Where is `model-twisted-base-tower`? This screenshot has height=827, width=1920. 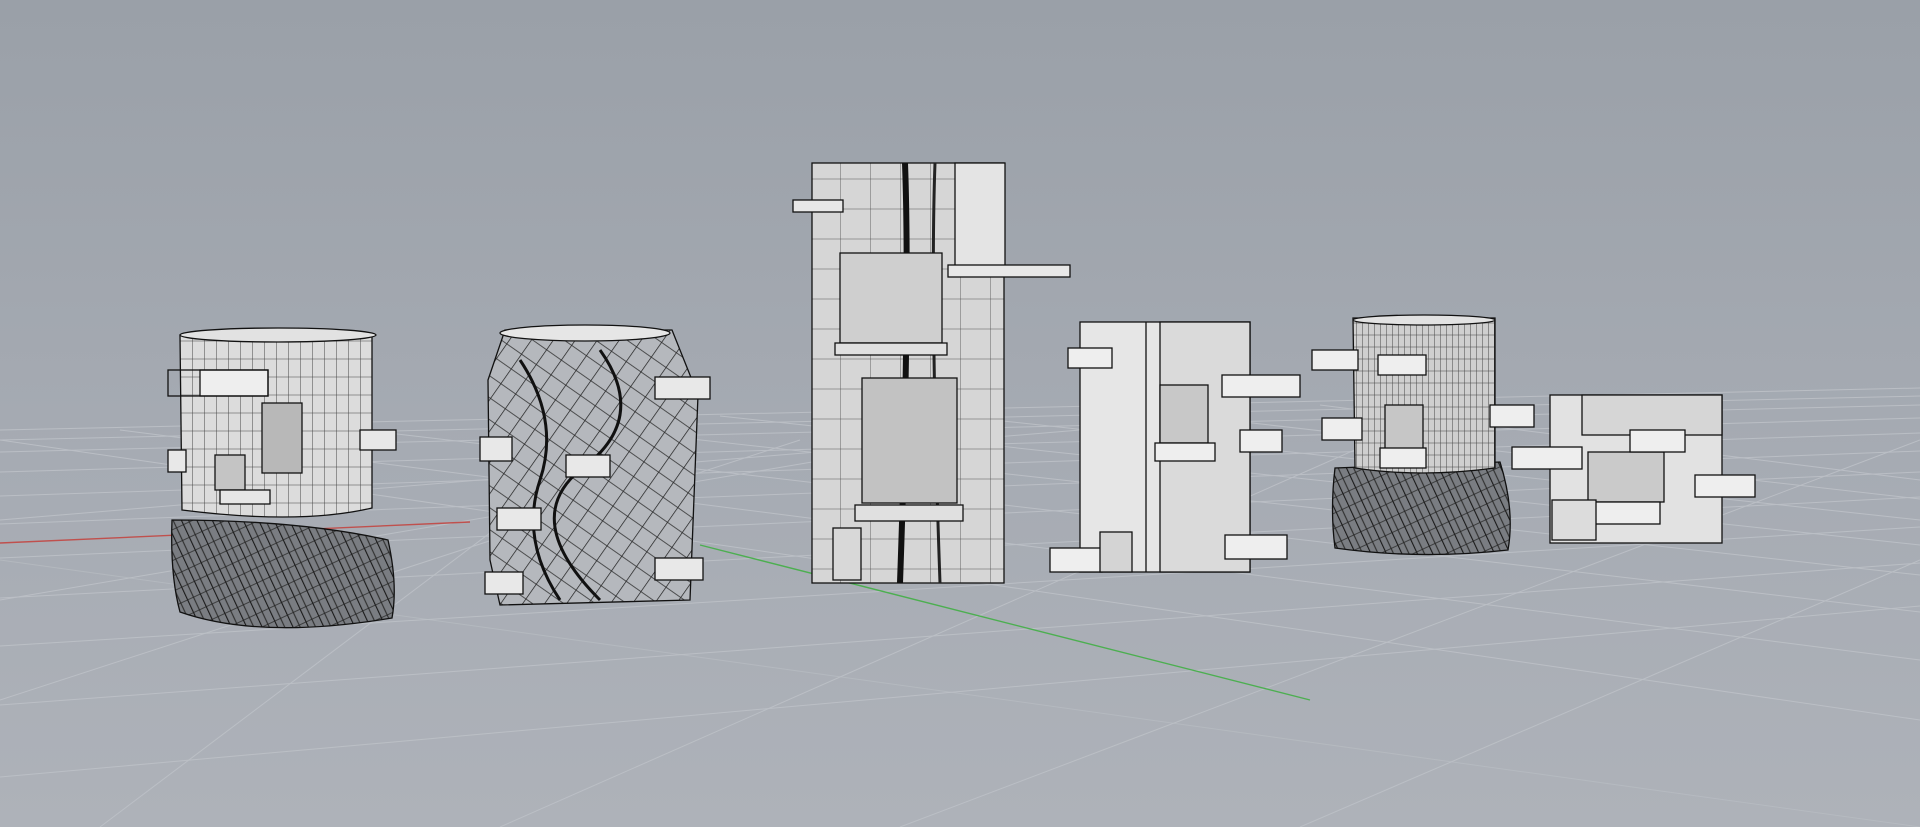 model-twisted-base-tower is located at coordinates (282, 478).